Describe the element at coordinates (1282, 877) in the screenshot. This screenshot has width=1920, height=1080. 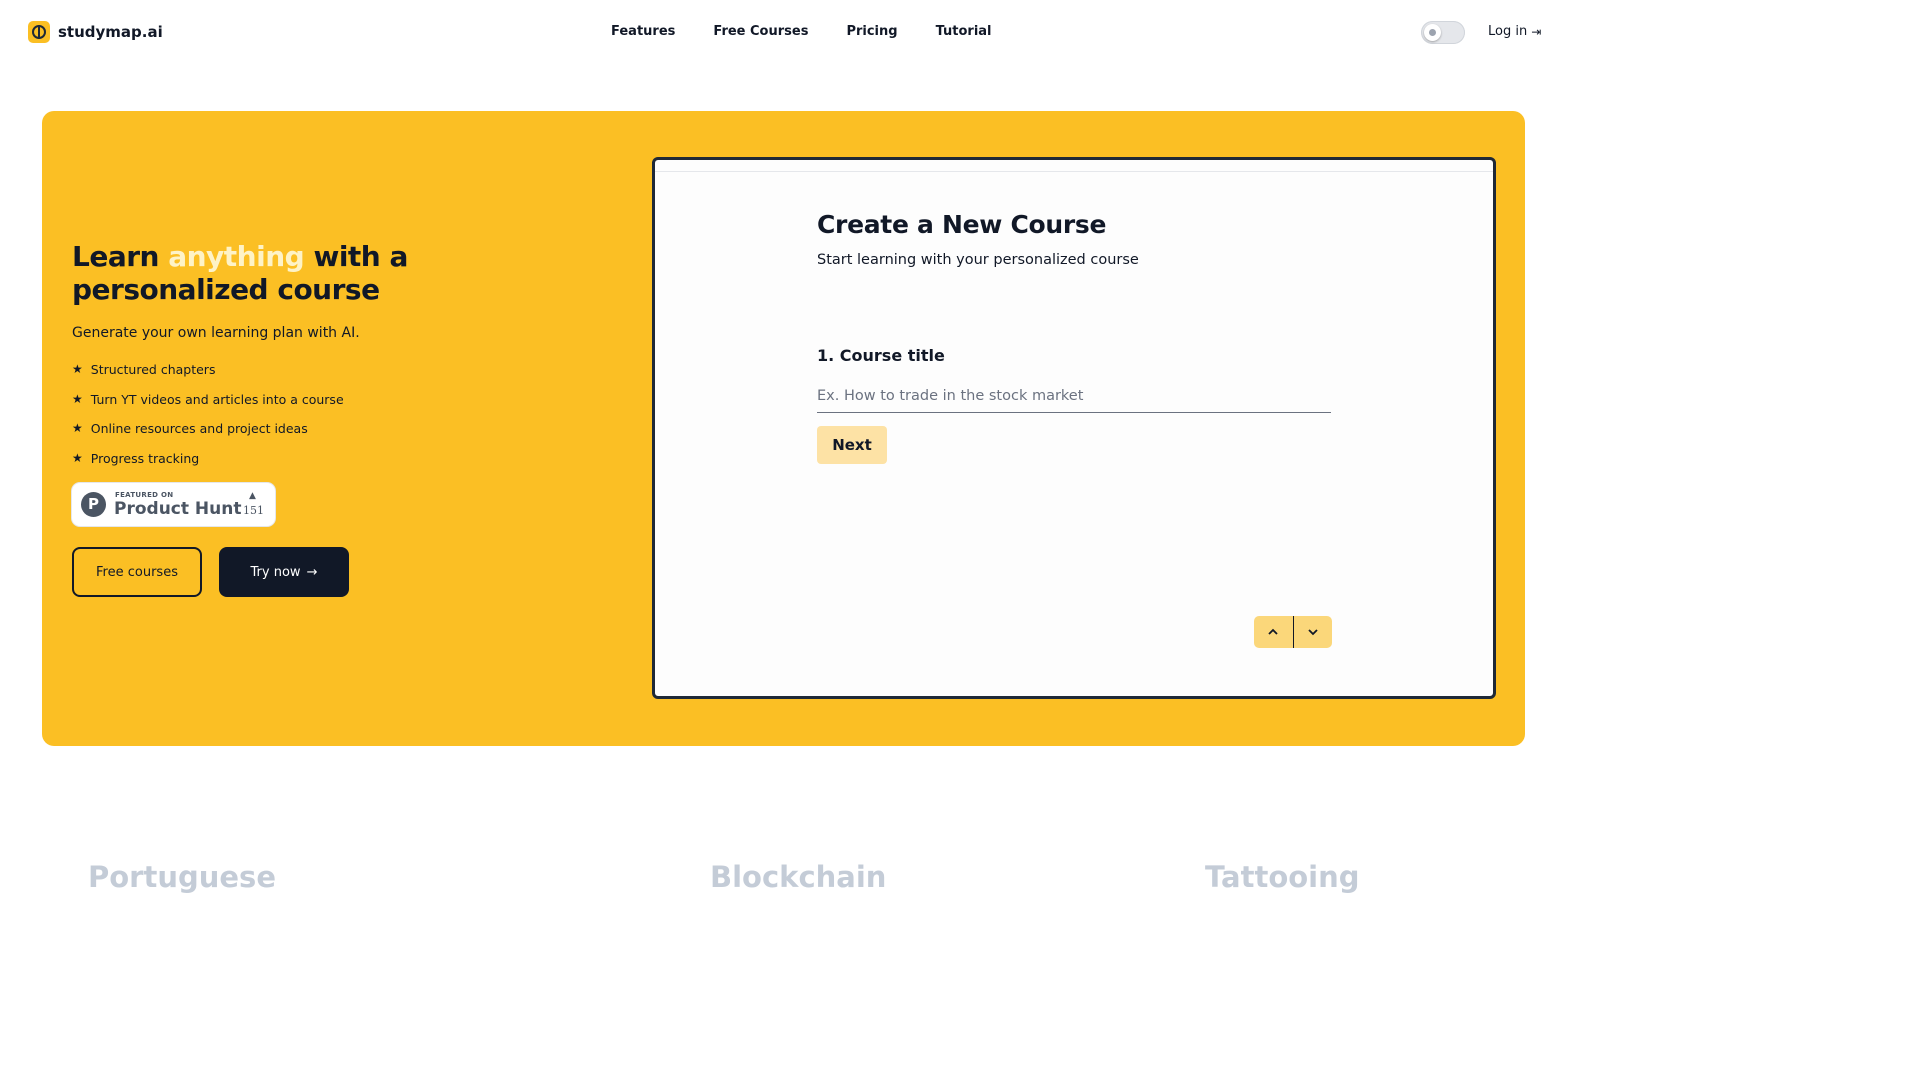
I see `marquee-topic: Tattooing` at that location.